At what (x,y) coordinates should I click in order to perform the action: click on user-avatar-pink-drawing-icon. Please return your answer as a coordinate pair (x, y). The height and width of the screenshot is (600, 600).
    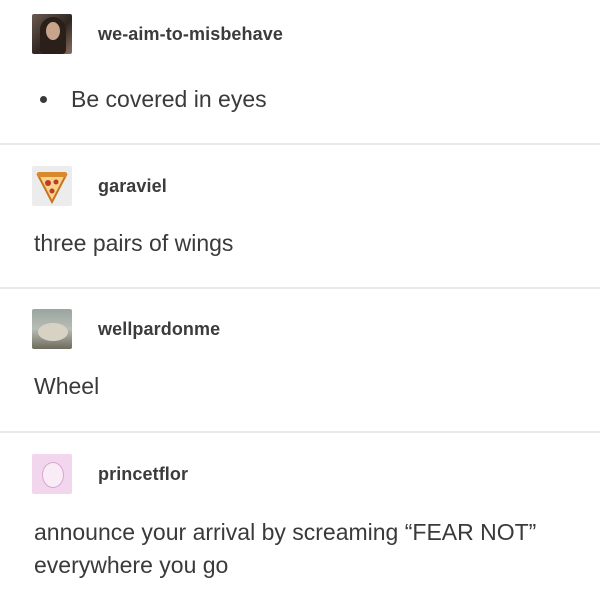
    Looking at the image, I should click on (52, 474).